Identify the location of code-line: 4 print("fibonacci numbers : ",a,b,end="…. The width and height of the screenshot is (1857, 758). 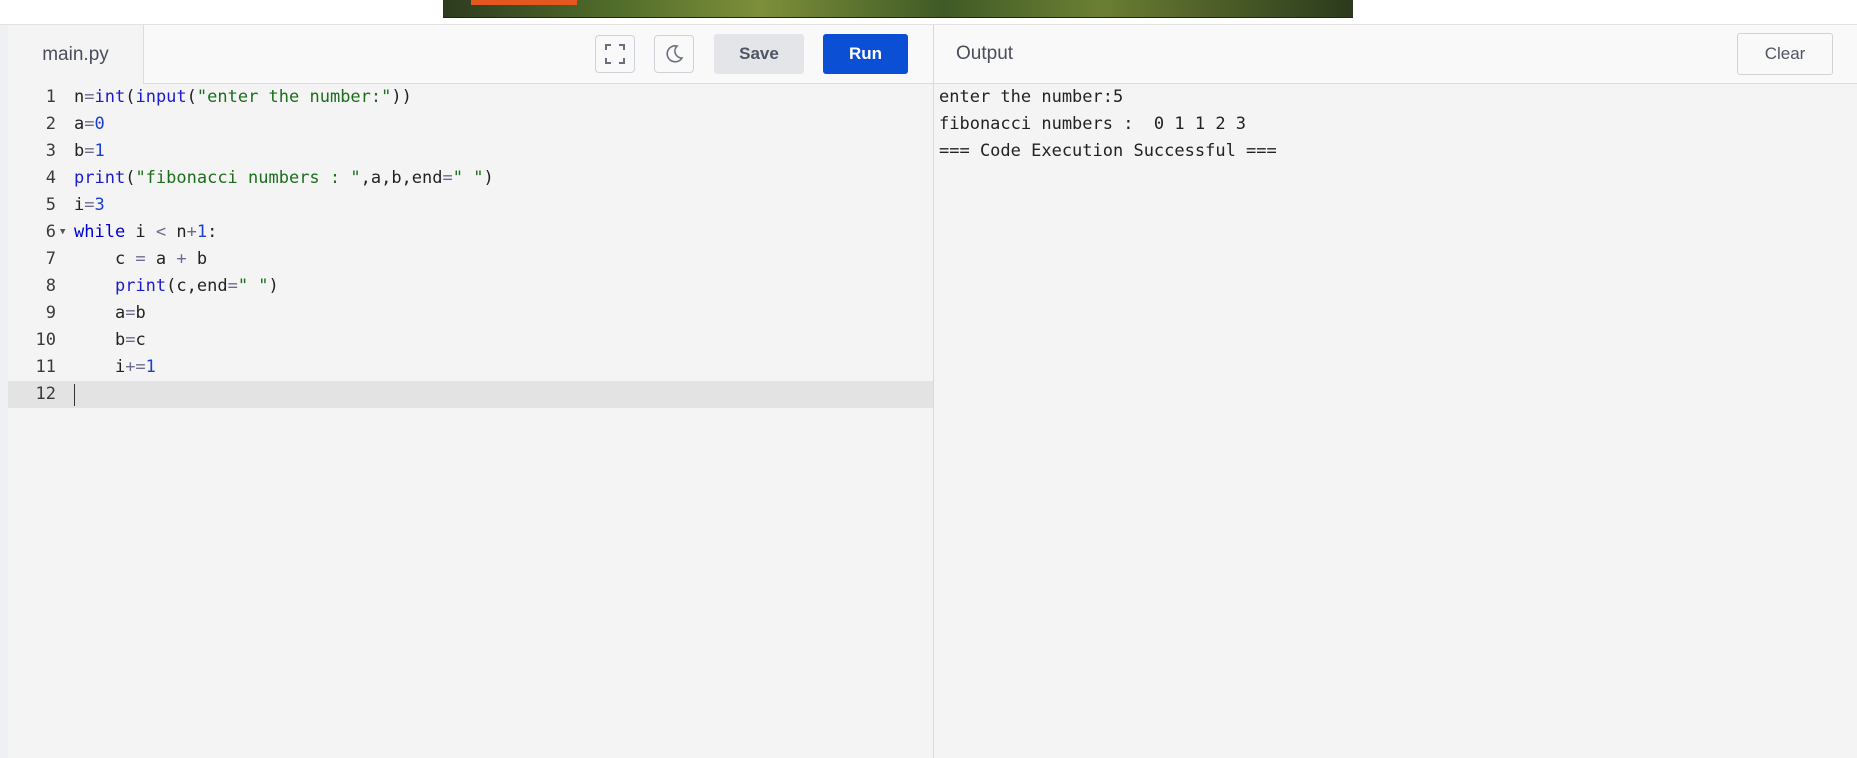
(470, 178).